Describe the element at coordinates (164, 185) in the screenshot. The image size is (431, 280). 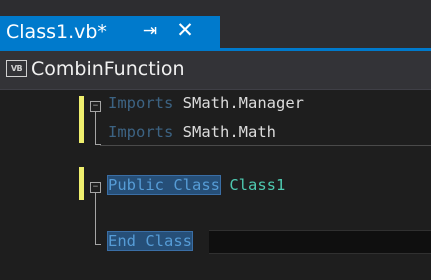
I see `keyword: Public Class` at that location.